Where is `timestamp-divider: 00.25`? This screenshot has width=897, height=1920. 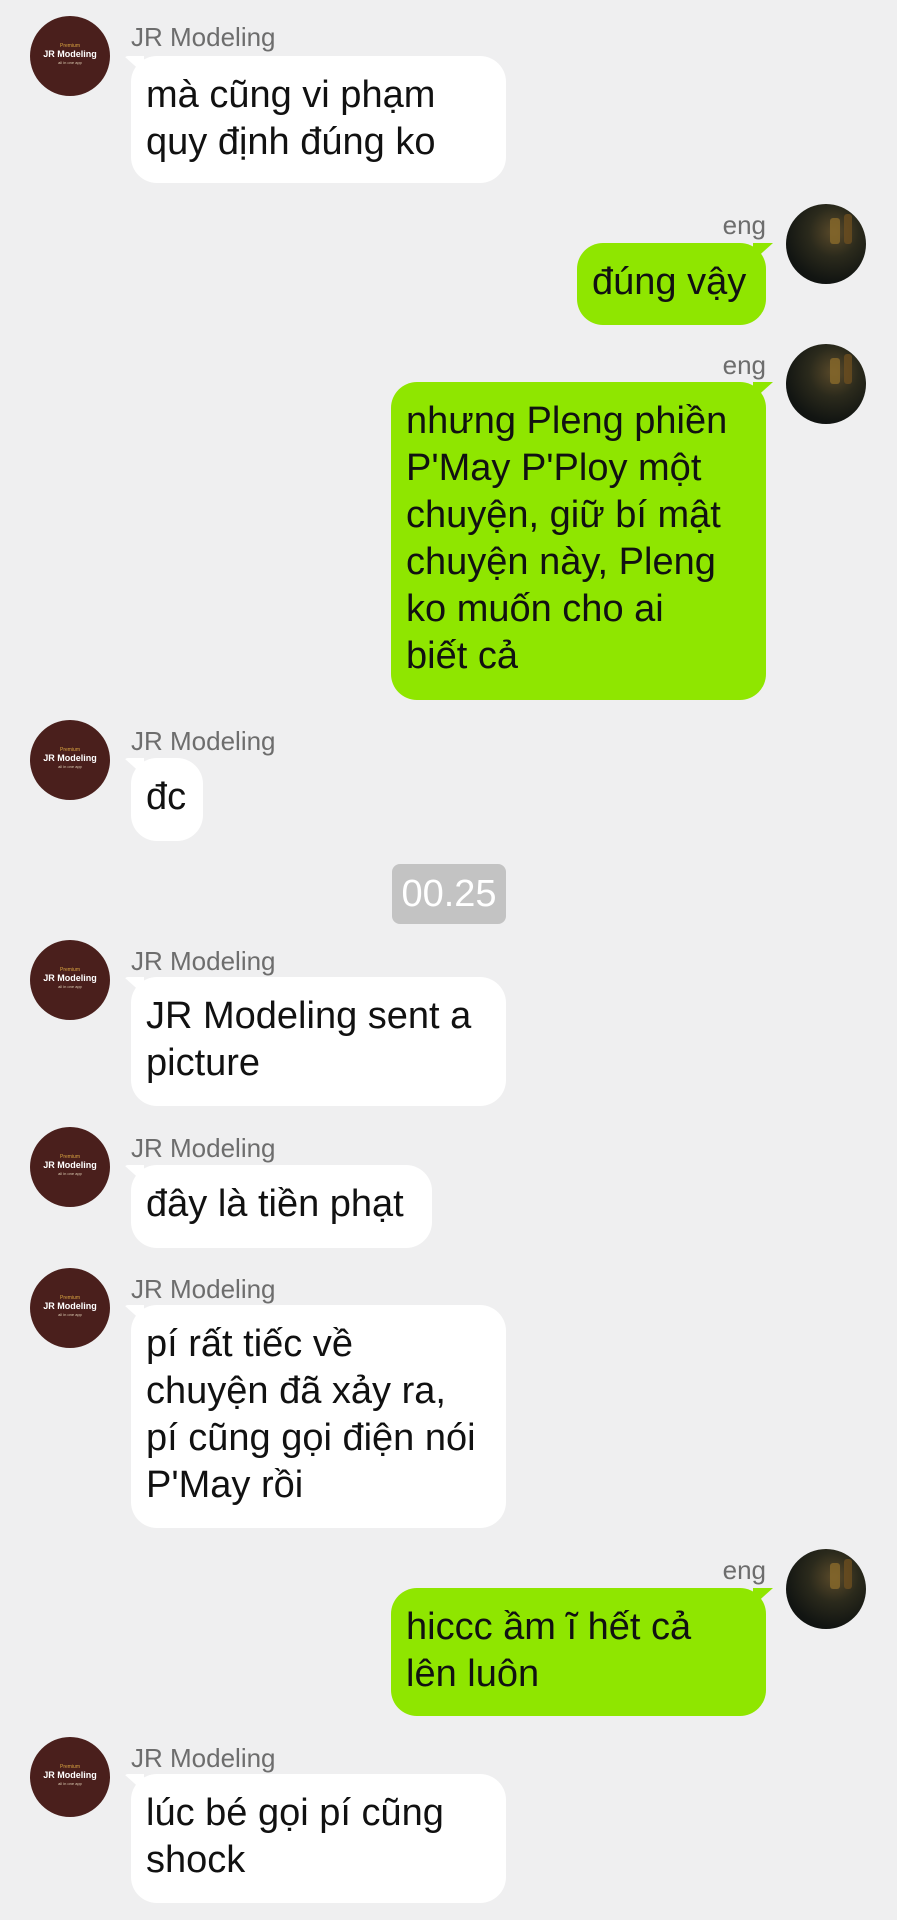
timestamp-divider: 00.25 is located at coordinates (449, 894).